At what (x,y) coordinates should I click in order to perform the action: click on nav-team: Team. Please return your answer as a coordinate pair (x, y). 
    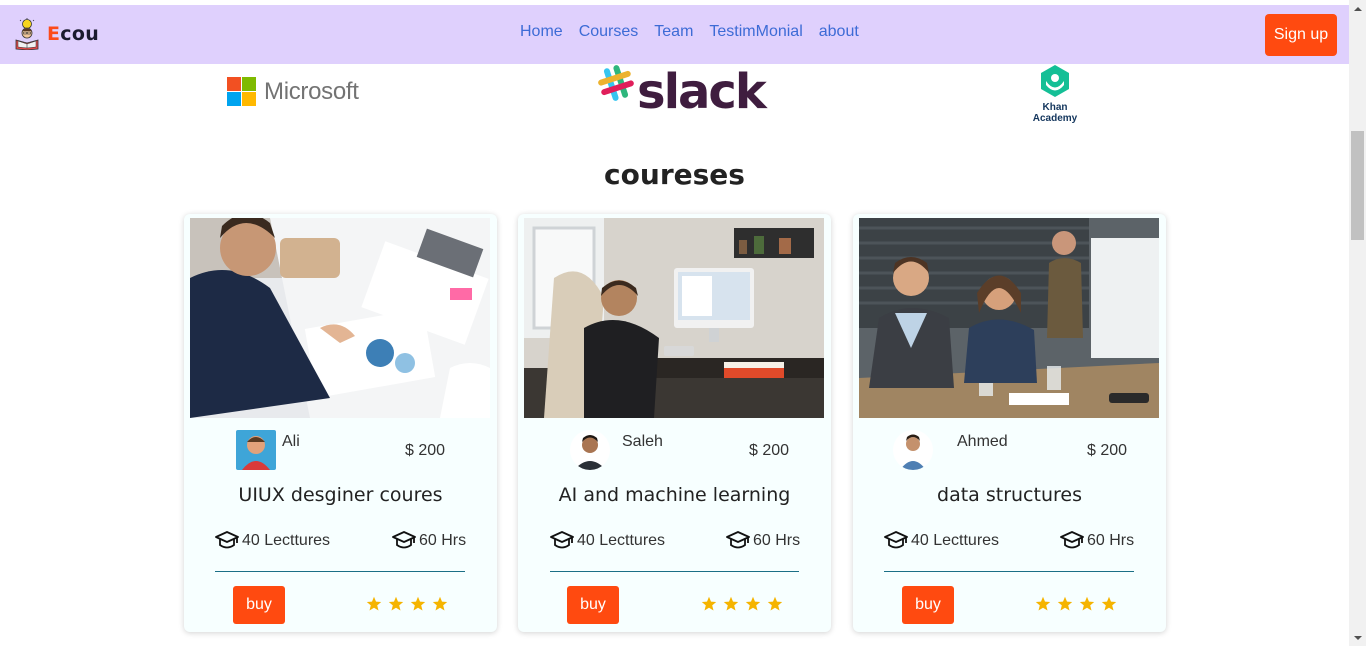
    Looking at the image, I should click on (673, 32).